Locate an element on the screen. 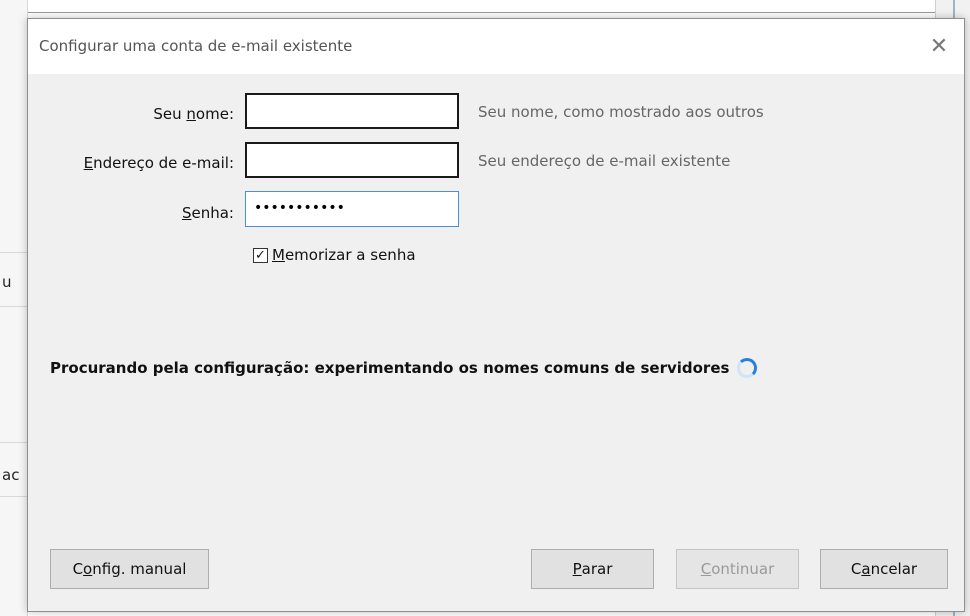 The image size is (970, 616). password-input: ••••••••••• is located at coordinates (352, 209).